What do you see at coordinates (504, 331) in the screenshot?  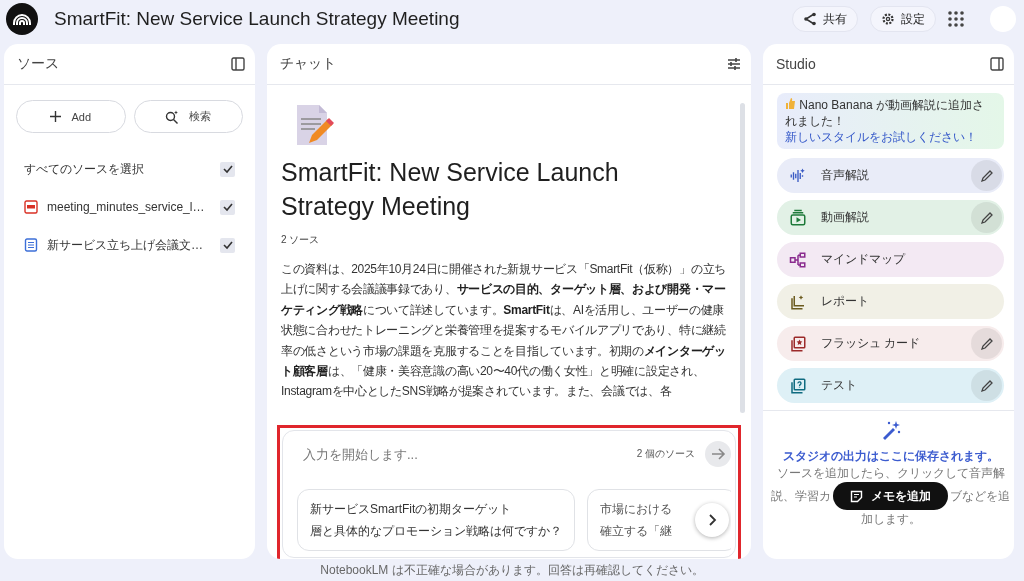 I see `summary-paragraph: この資料は、2025年10月24日に開催された新規サービス「SmartFit（仮称）」の立ち上げに関する会議議事録であり、サービスの目的、ターゲット層、および開発・マーケティング戦略について詳述しています。SmartFitは、AIを活用し、ユーザーの健康状態に合わせたトレーニングと栄養管理を提案するモバイルアプリであり、特に継続率の低さという市場の課題を克服することを目指しています。初期のメインターゲット顧客層は、「健康・美容意識の高い20〜40代の働く女性」と明確に設定され、Instagramを中心としたSNS戦略が提案されています。また、会議では、各` at bounding box center [504, 331].